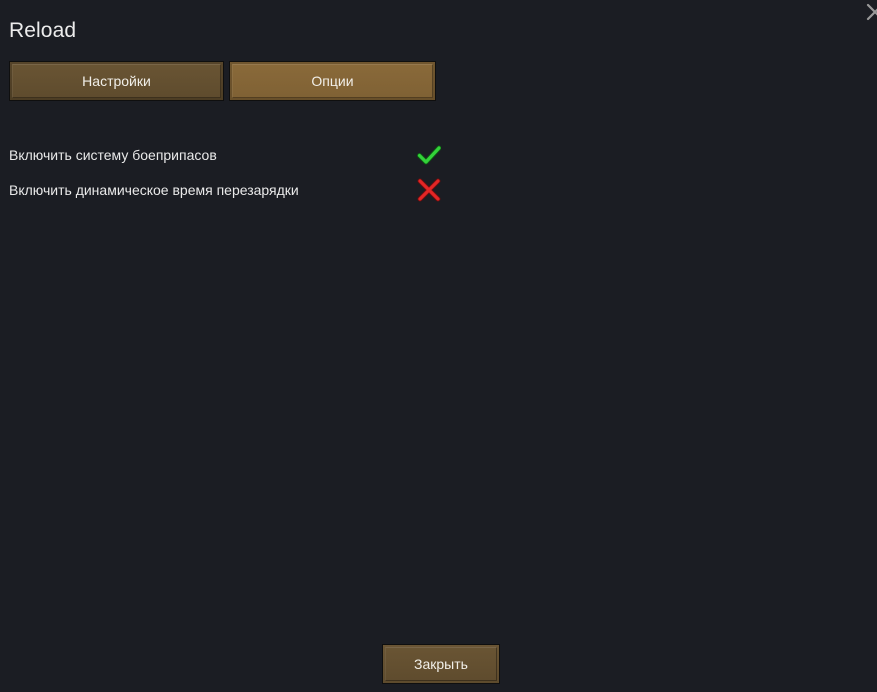  Describe the element at coordinates (43, 30) in the screenshot. I see `window-title: Reload` at that location.